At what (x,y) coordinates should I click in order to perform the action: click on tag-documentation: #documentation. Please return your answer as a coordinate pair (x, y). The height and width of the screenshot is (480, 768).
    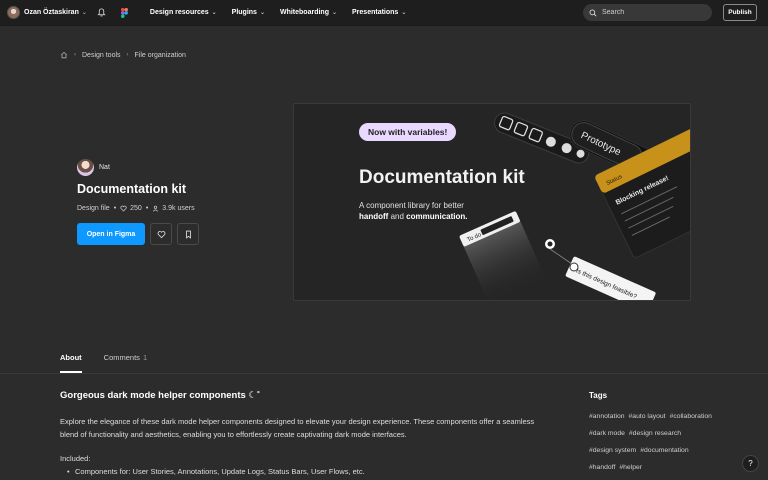
    Looking at the image, I should click on (664, 451).